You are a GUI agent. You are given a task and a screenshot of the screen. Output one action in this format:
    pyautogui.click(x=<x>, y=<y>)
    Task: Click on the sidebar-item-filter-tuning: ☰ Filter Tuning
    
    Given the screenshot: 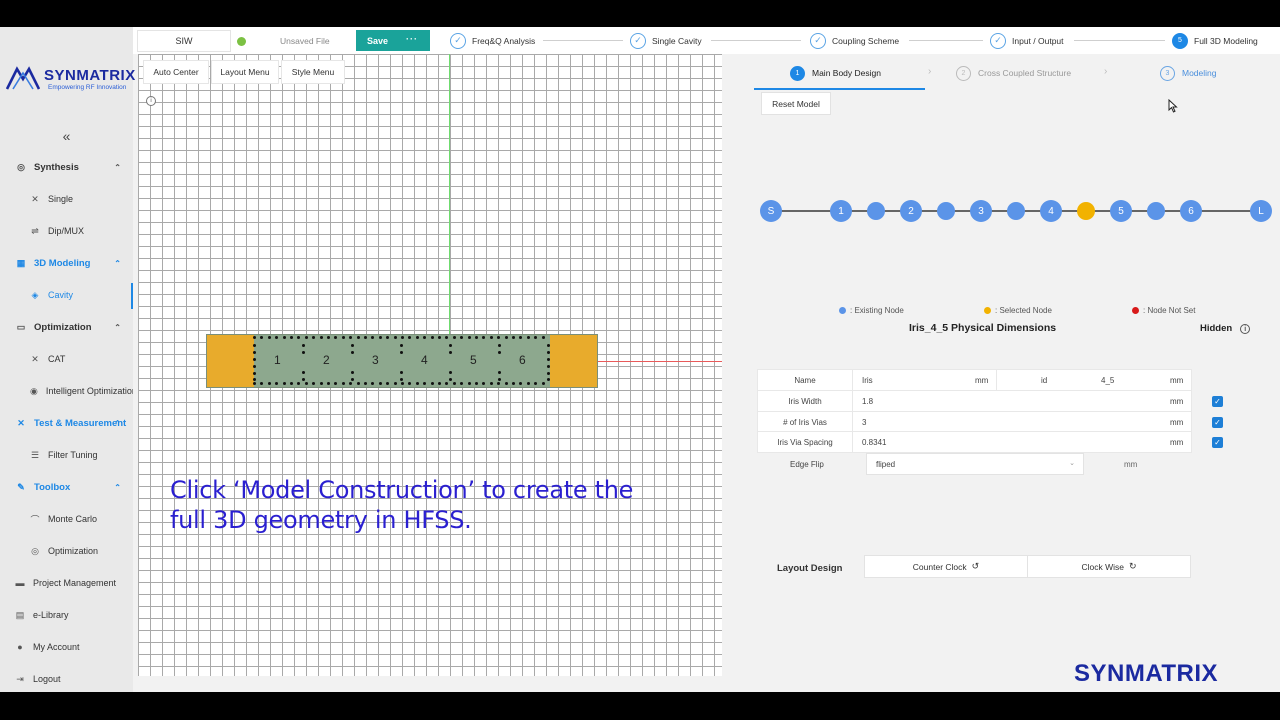 What is the action you would take?
    pyautogui.click(x=66, y=455)
    